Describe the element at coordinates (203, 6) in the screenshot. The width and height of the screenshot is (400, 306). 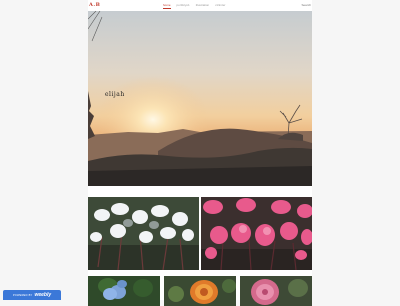
I see `nav-item-illustration: illustration` at that location.